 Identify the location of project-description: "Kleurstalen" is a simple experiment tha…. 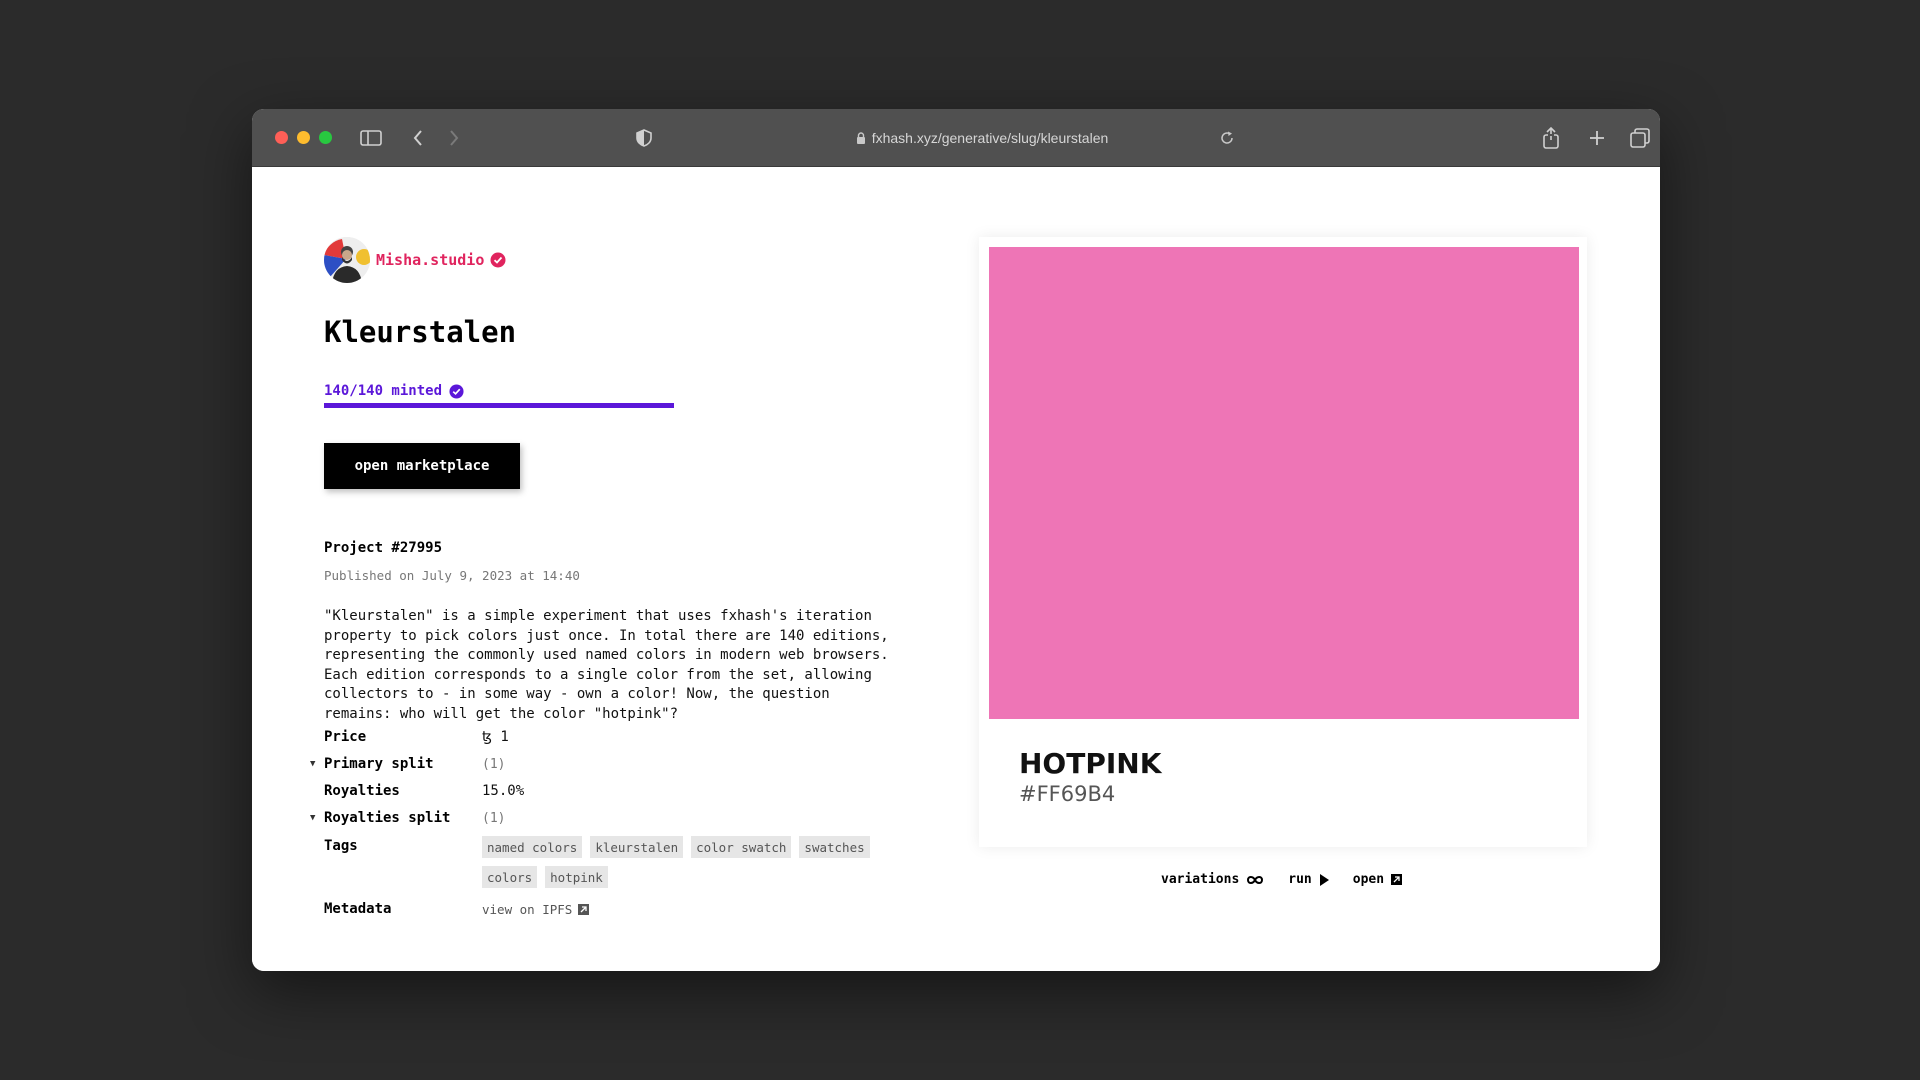
(606, 665).